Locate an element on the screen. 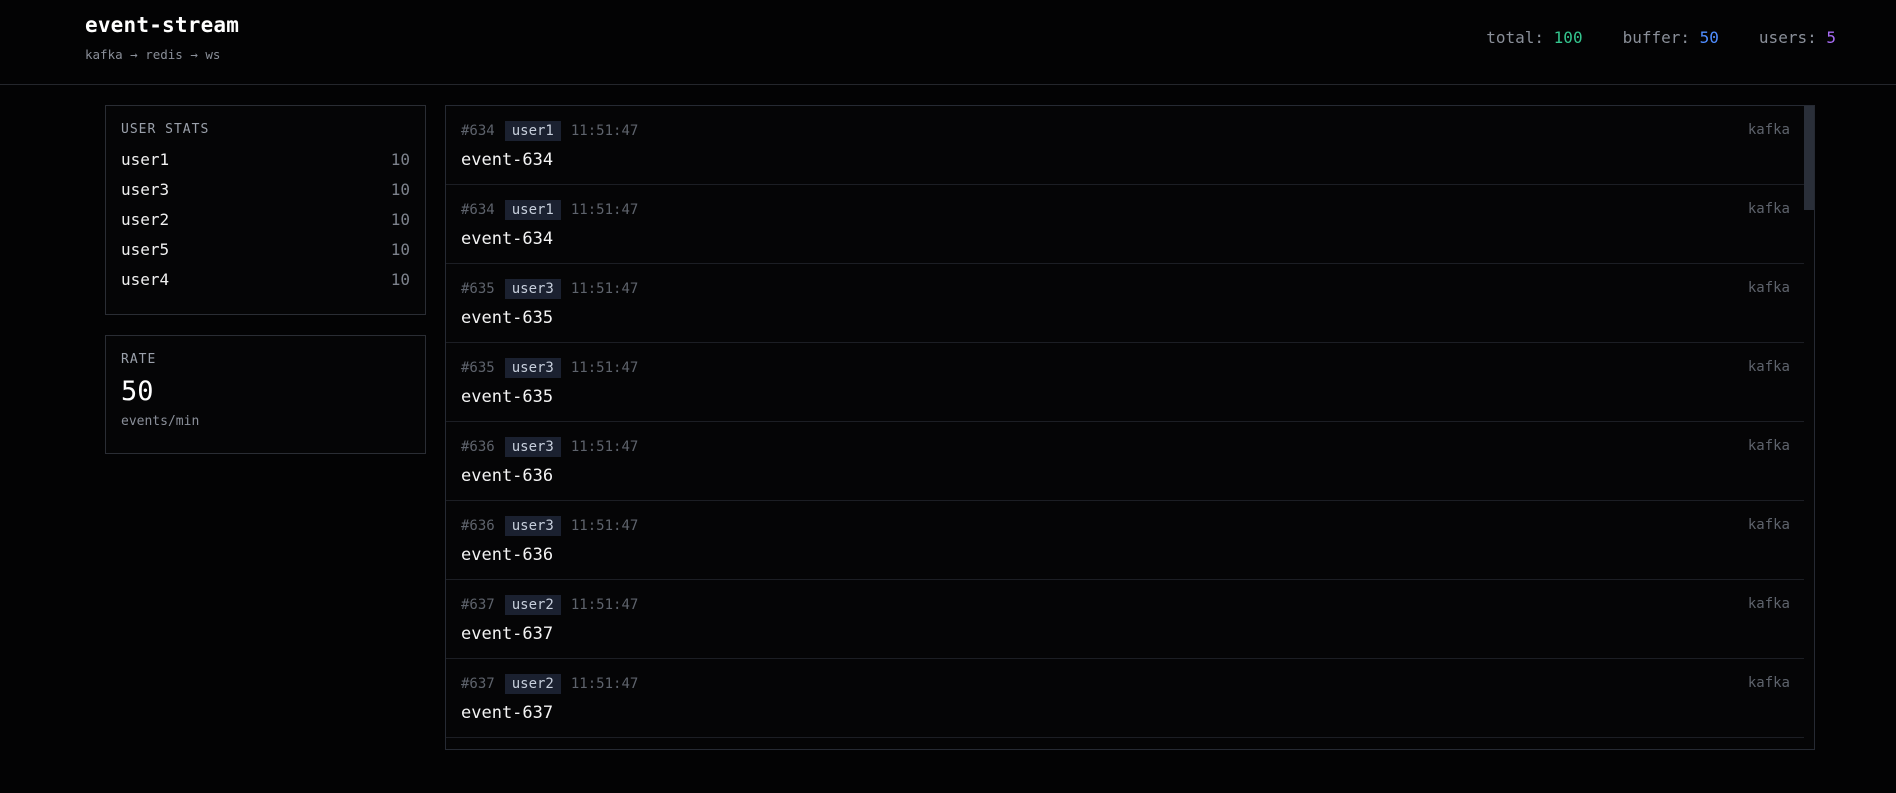 The height and width of the screenshot is (793, 1896). user-stat-name: user1 is located at coordinates (145, 159).